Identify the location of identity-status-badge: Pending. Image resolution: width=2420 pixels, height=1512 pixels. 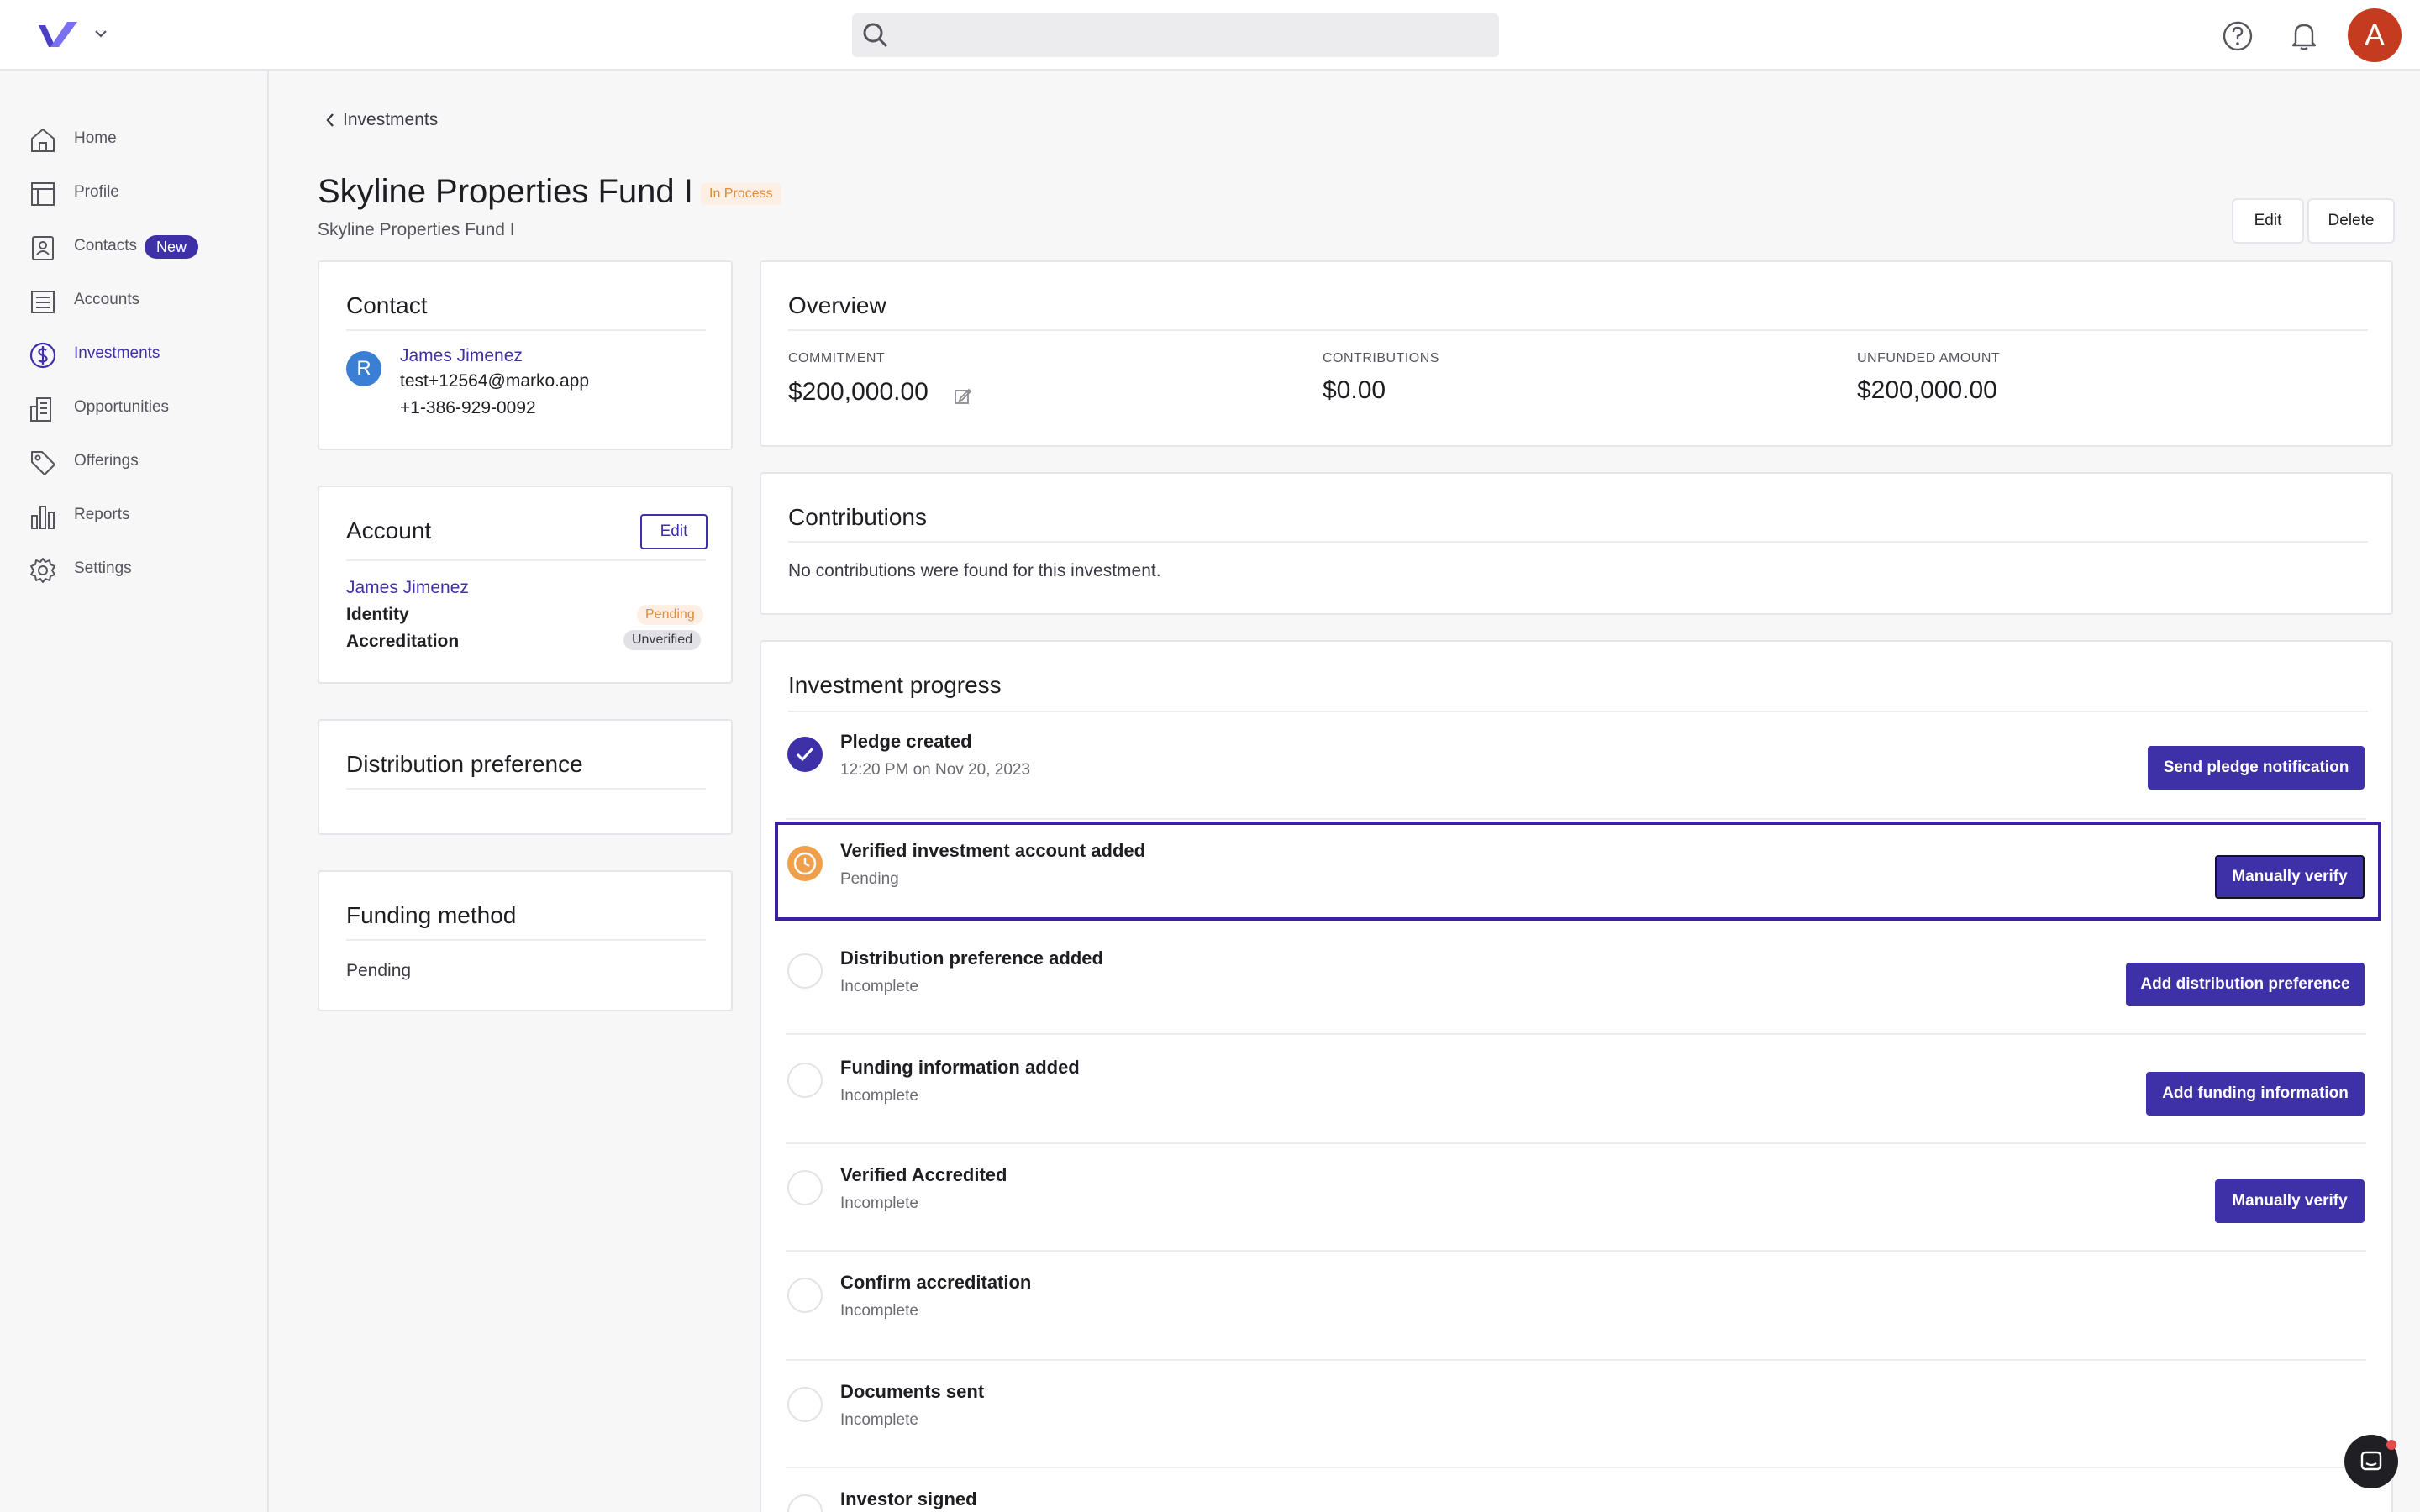
(670, 615).